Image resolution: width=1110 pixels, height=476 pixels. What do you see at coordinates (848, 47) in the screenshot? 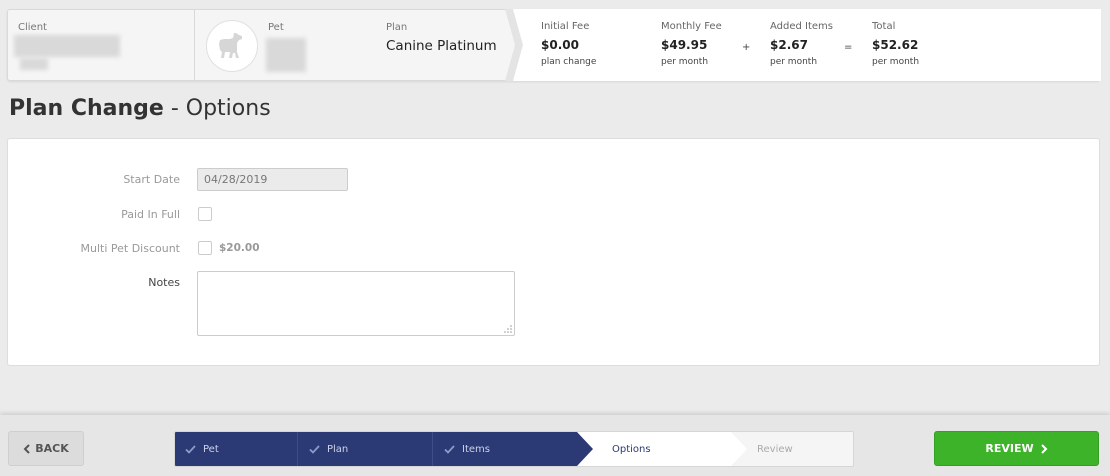
I see `equals-operator: =` at bounding box center [848, 47].